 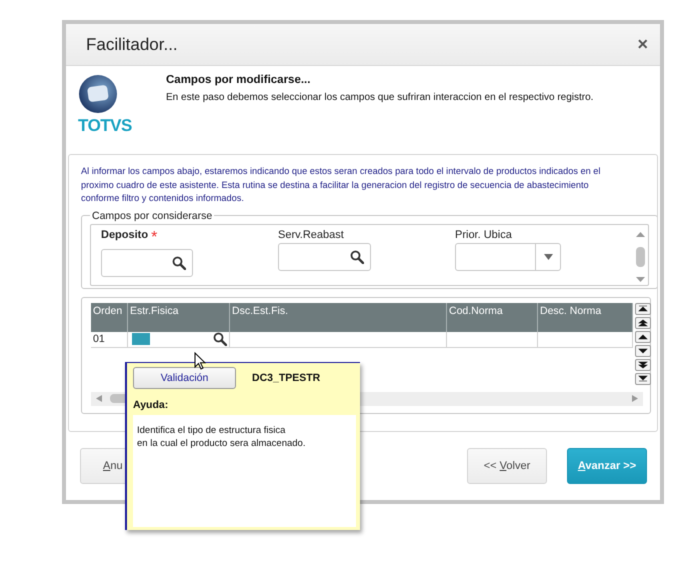 I want to click on column-header: Orden, so click(x=109, y=317).